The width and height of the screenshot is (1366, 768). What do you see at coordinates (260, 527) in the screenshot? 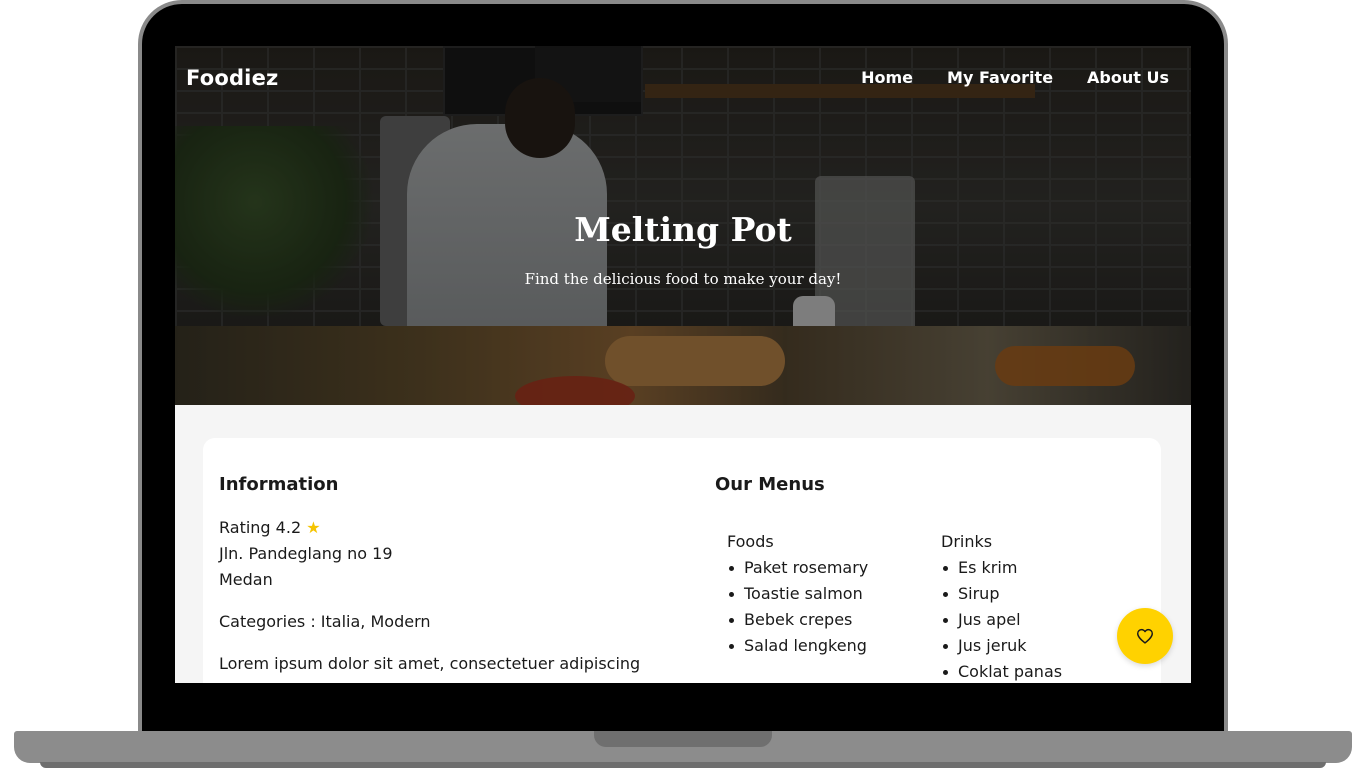
I see `rating-text: Rating 4.2` at bounding box center [260, 527].